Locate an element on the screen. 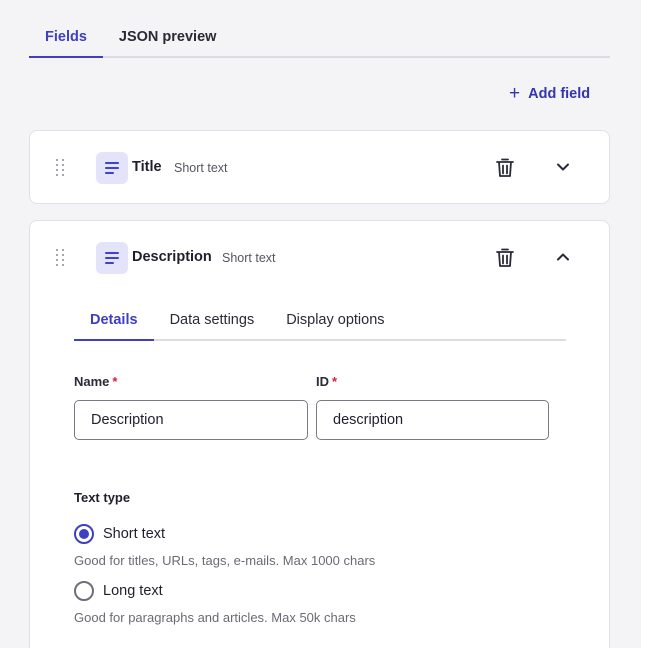 Image resolution: width=655 pixels, height=648 pixels. radio-long-text: Long text is located at coordinates (118, 591).